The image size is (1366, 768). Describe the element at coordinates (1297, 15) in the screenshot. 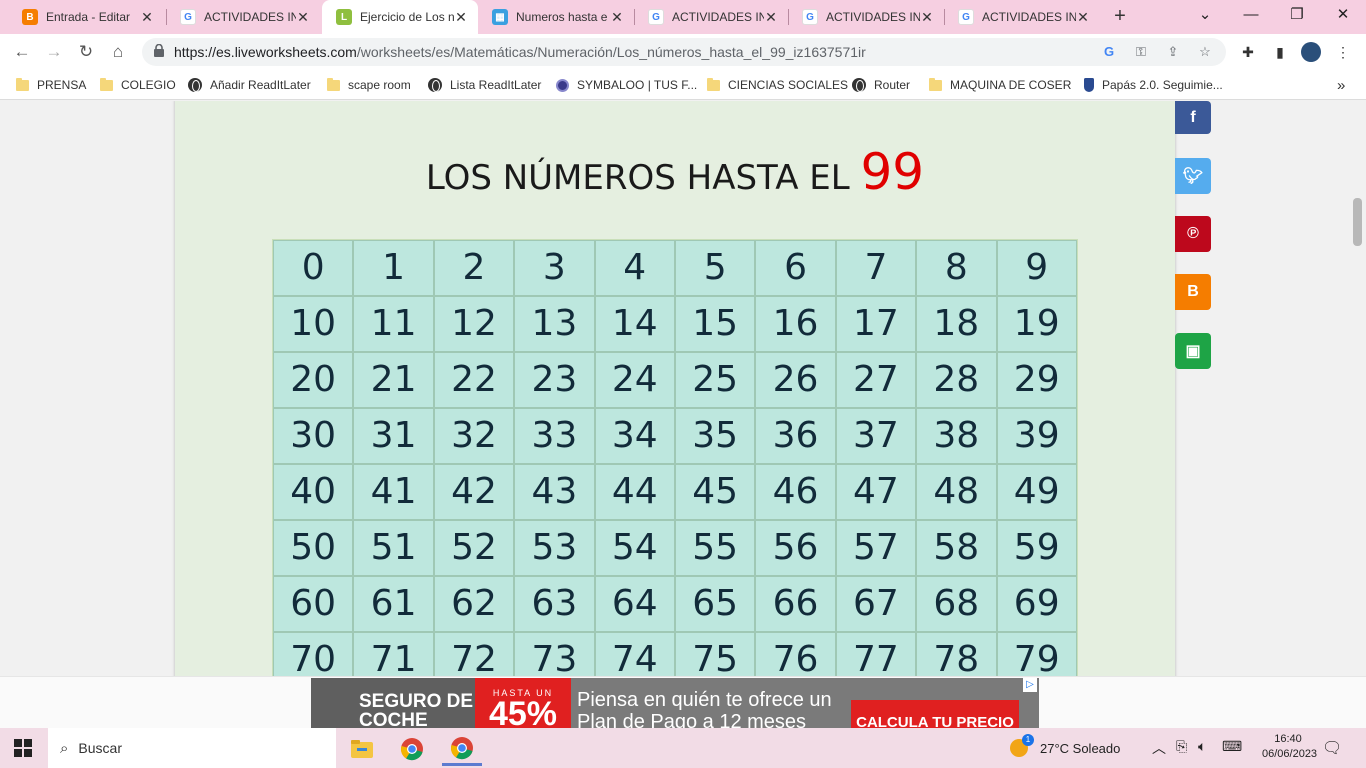

I see `restore-button: ❐` at that location.